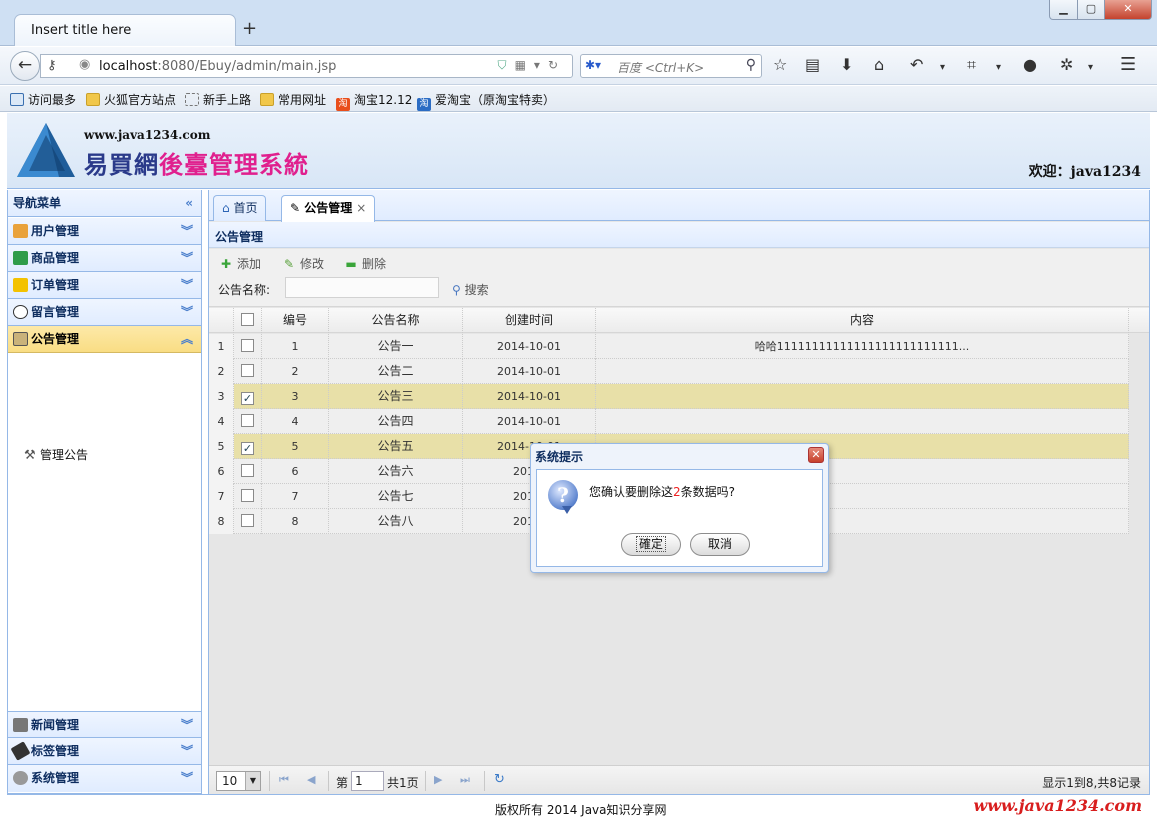 The height and width of the screenshot is (826, 1157). Describe the element at coordinates (295, 471) in the screenshot. I see `cell-id: 6` at that location.